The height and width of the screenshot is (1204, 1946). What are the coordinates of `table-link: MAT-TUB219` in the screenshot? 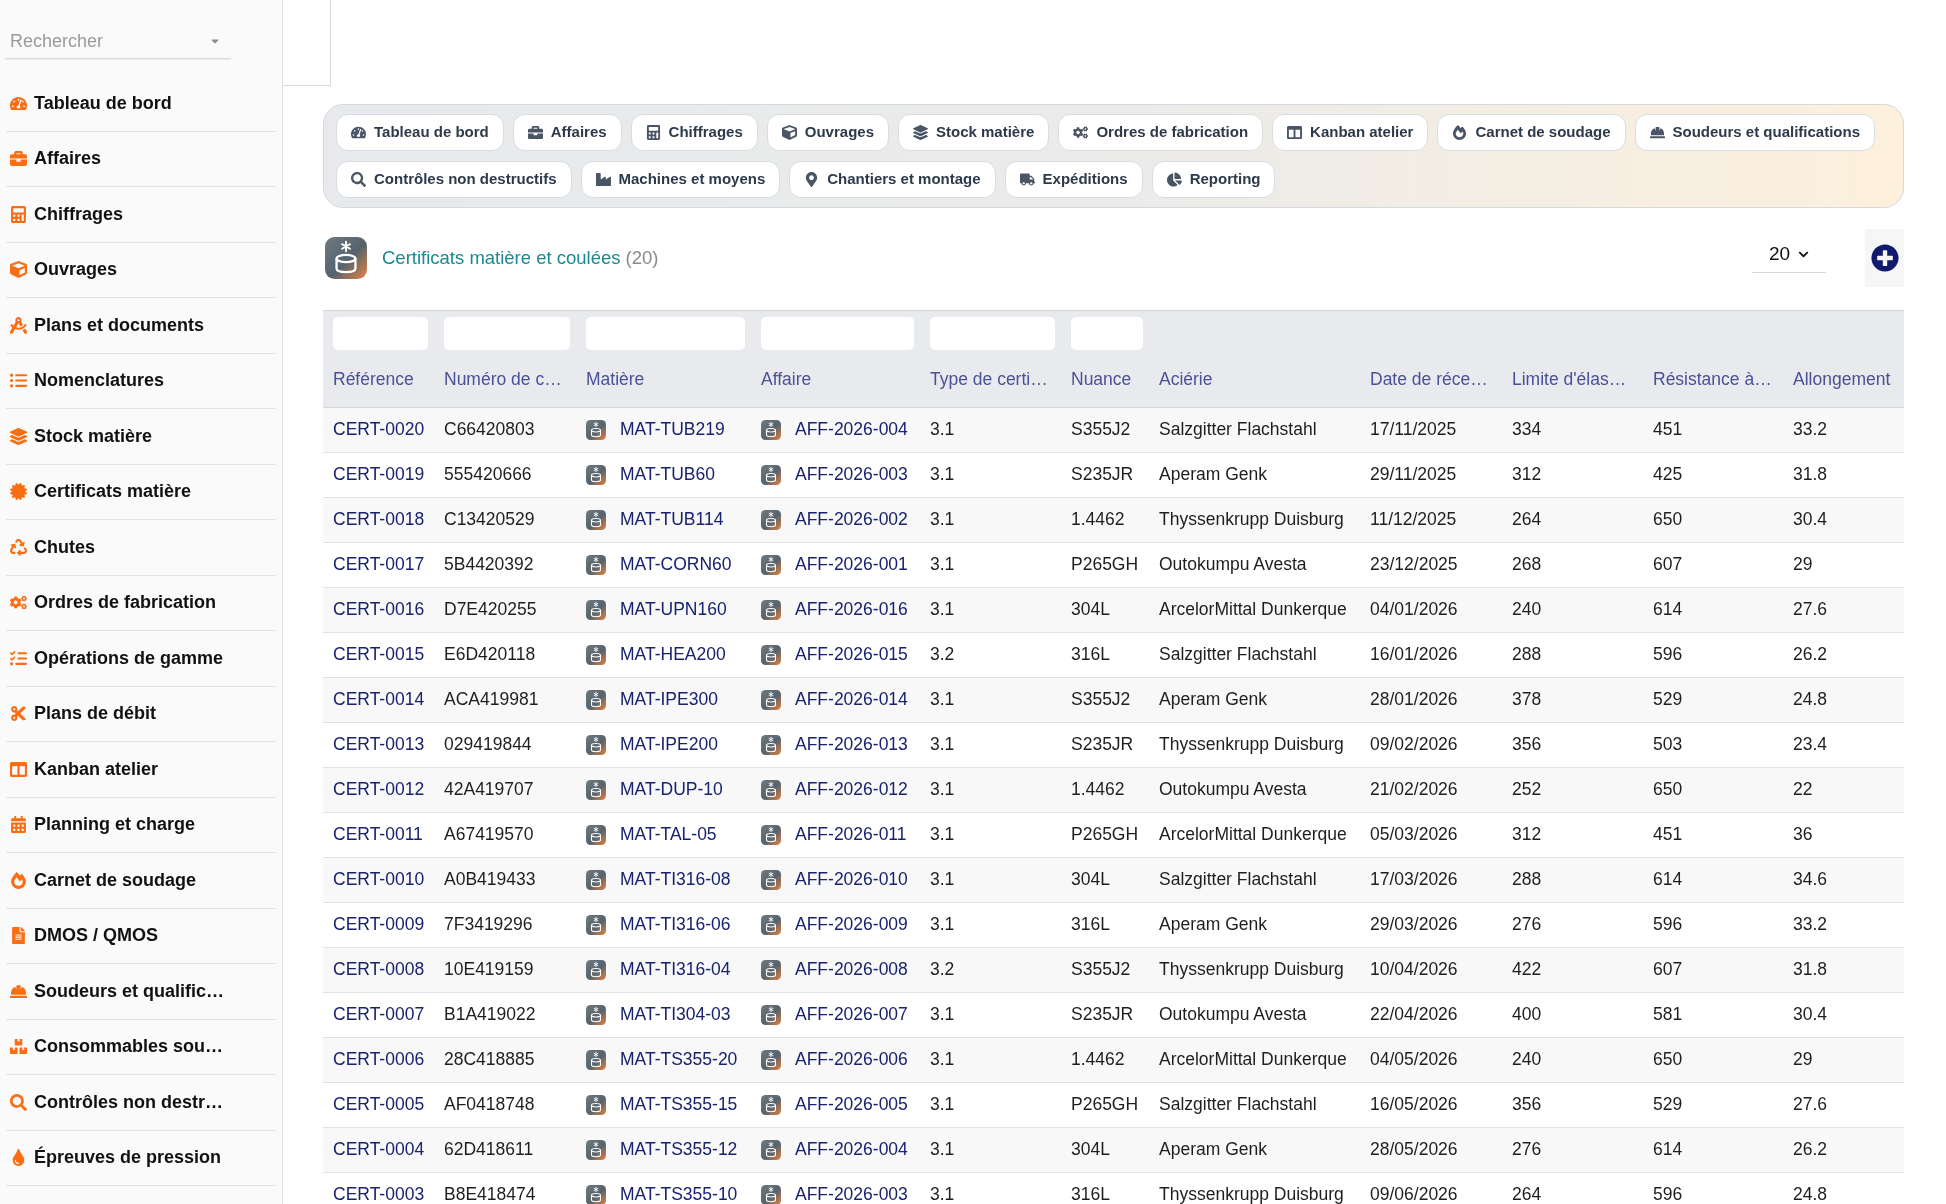 It's located at (672, 429).